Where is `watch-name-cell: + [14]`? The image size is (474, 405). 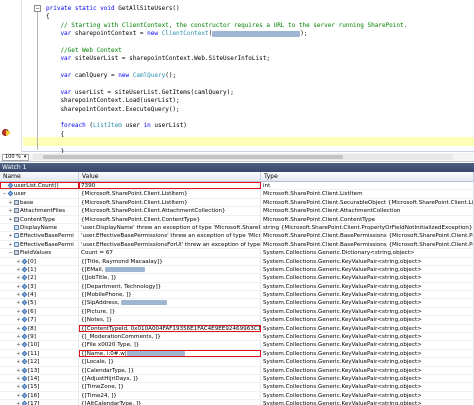
watch-name-cell: + [14] is located at coordinates (39, 378).